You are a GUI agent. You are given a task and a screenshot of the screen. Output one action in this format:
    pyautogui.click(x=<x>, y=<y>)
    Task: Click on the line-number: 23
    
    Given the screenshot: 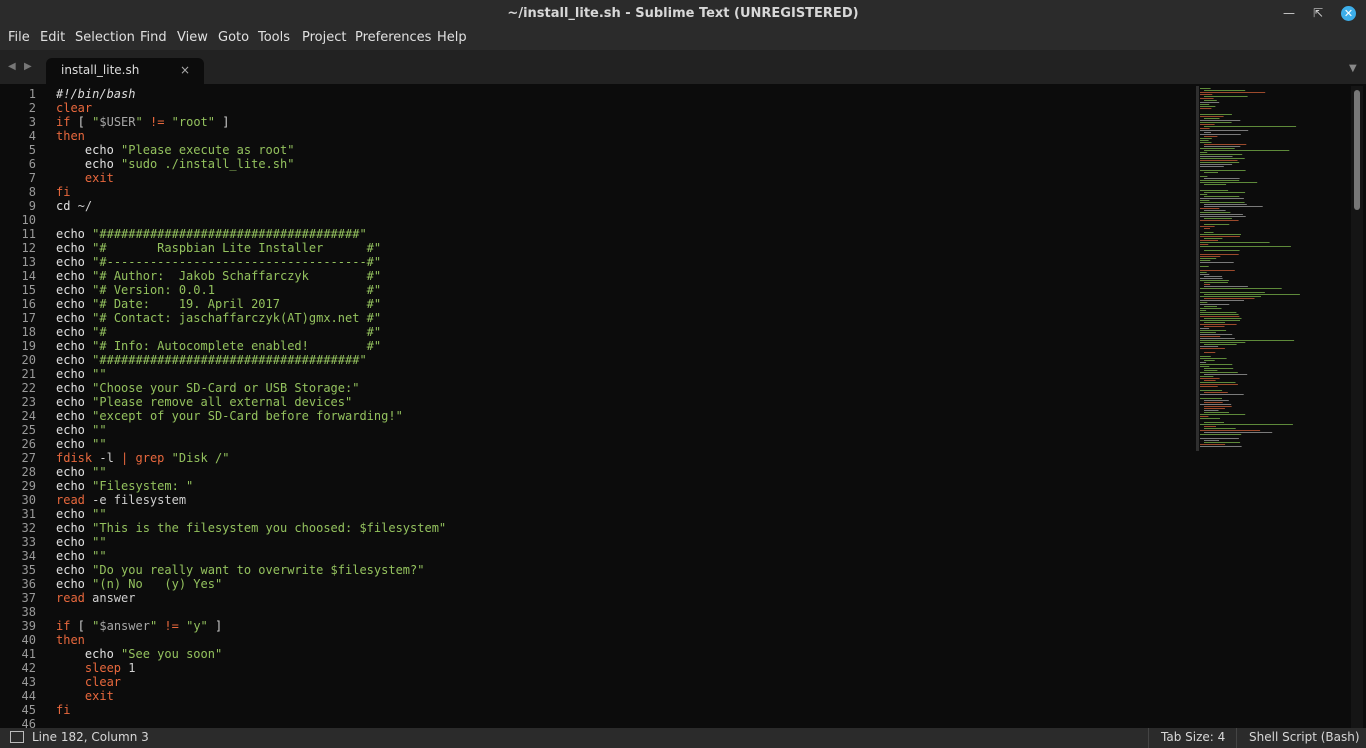 What is the action you would take?
    pyautogui.click(x=28, y=402)
    